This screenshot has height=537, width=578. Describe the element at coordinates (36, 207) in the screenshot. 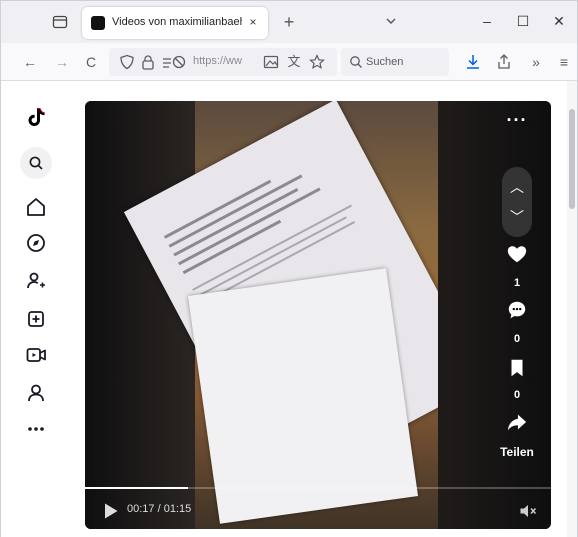

I see `home-icon` at that location.